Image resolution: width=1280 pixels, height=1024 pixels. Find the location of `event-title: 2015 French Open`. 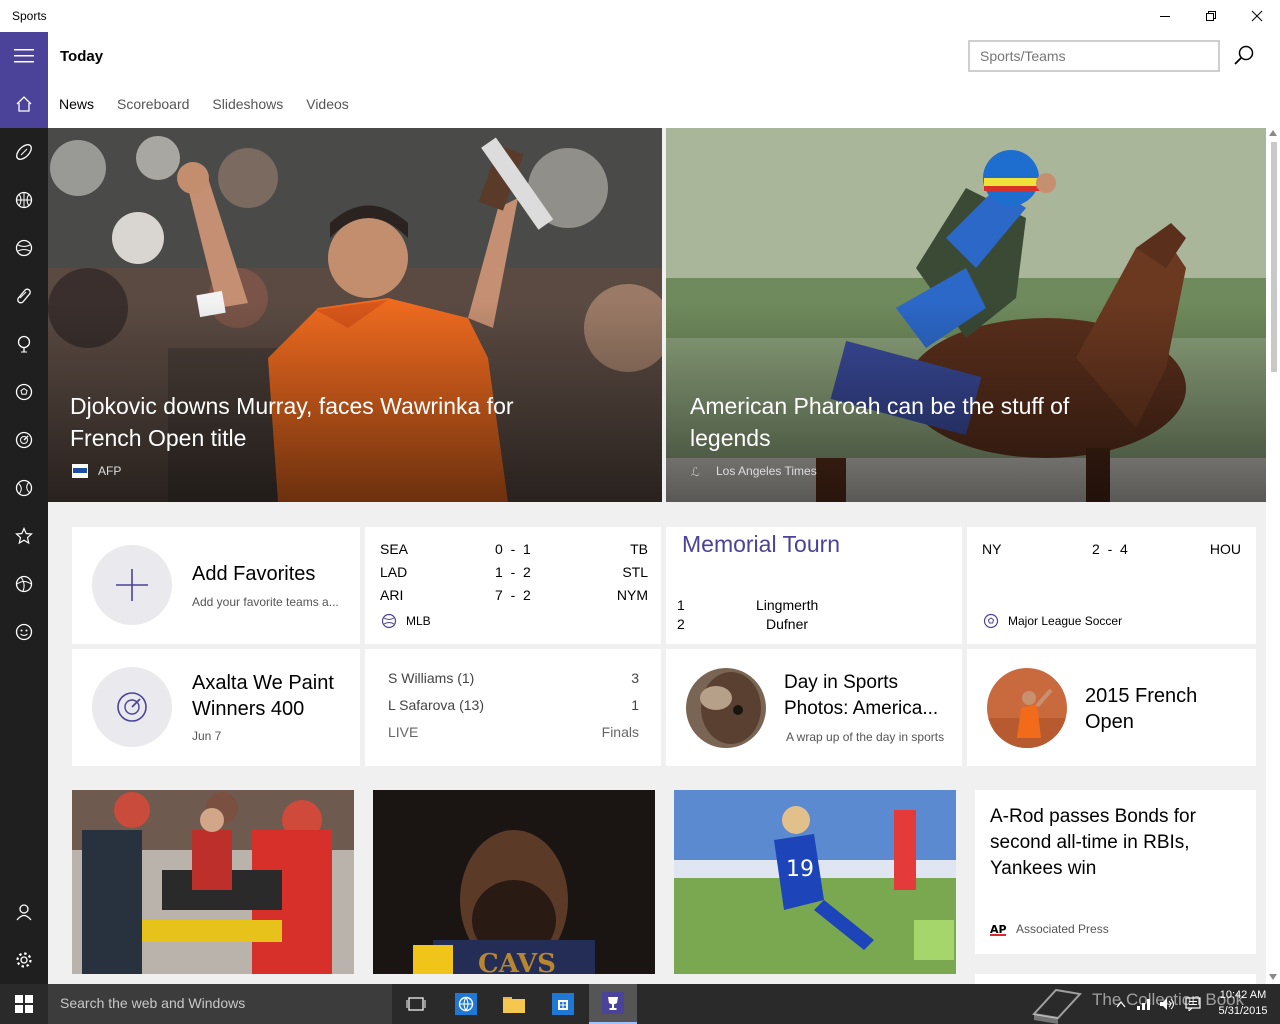

event-title: 2015 French Open is located at coordinates (1141, 709).